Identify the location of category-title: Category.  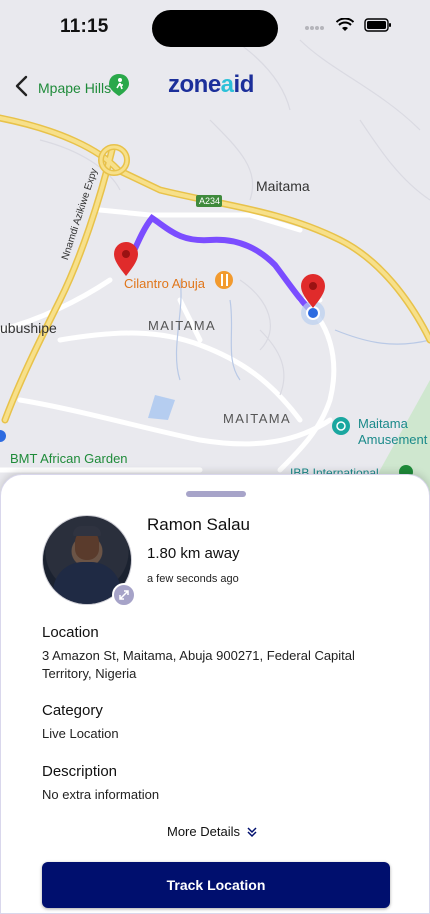
(72, 710).